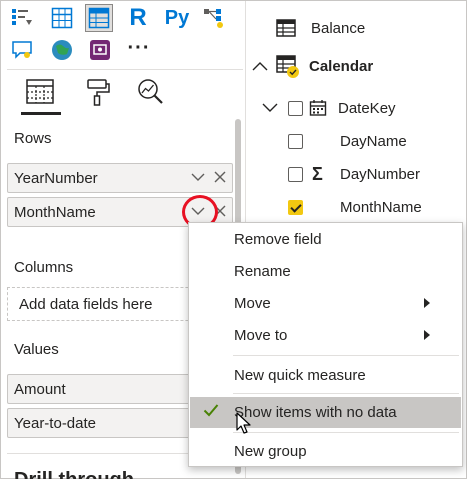 Image resolution: width=467 pixels, height=479 pixels. What do you see at coordinates (300, 375) in the screenshot?
I see `menu-item-label: New quick measure` at bounding box center [300, 375].